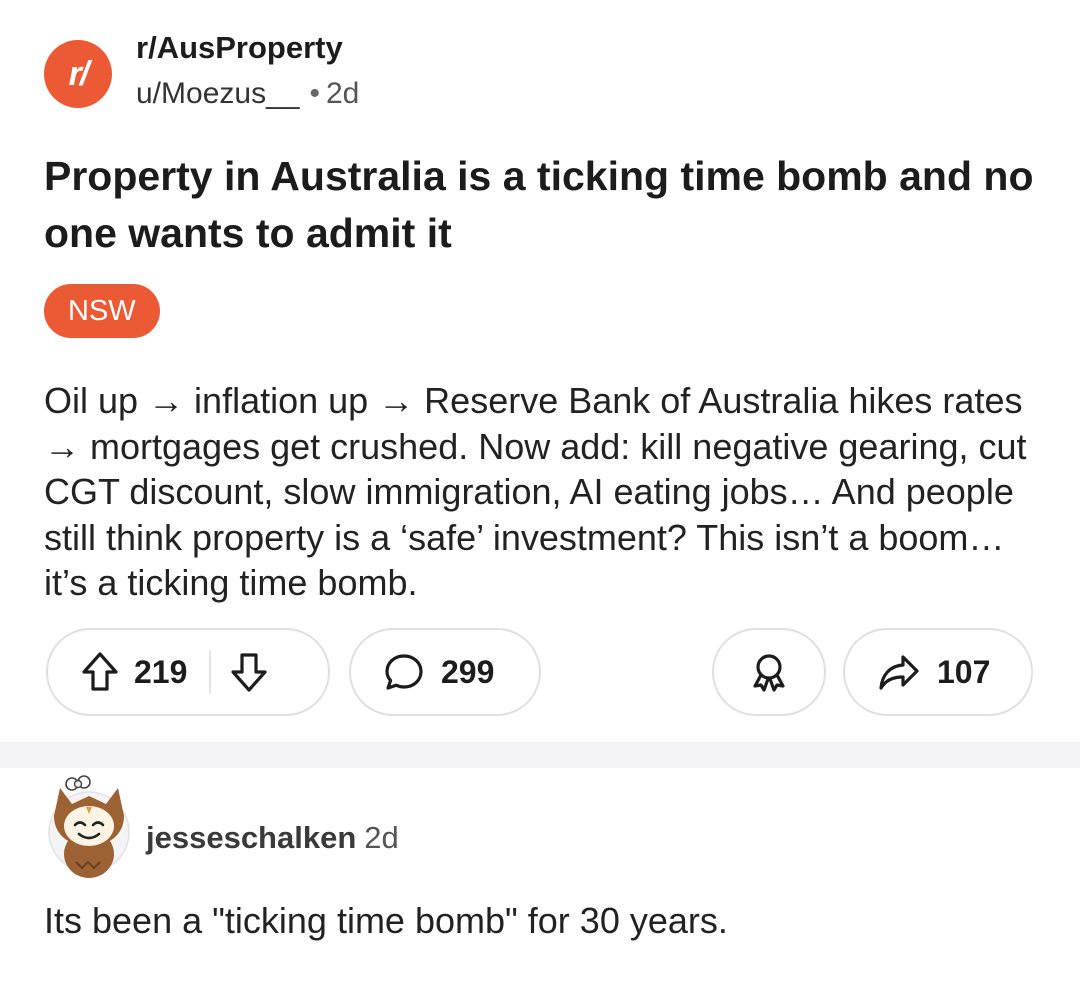 This screenshot has height=1002, width=1080. Describe the element at coordinates (342, 93) in the screenshot. I see `post-age: 2d` at that location.